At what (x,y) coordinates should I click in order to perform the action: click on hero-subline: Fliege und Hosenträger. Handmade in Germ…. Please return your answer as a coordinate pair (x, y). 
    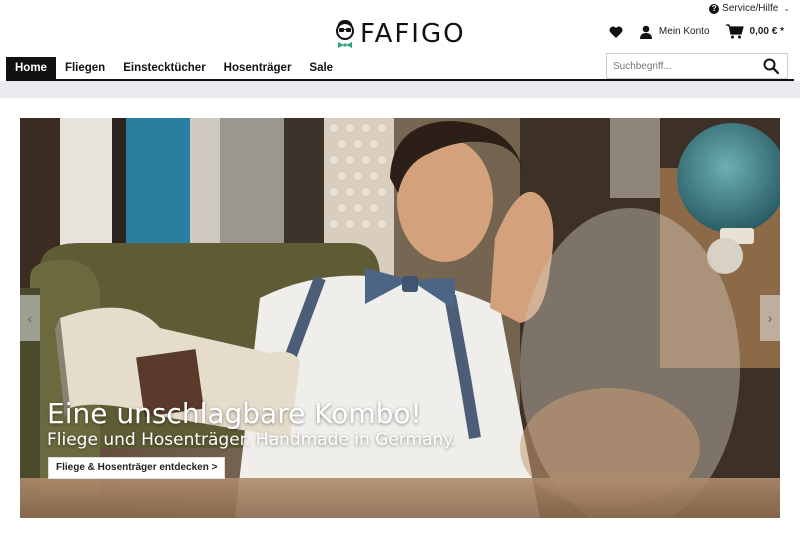
    Looking at the image, I should click on (252, 440).